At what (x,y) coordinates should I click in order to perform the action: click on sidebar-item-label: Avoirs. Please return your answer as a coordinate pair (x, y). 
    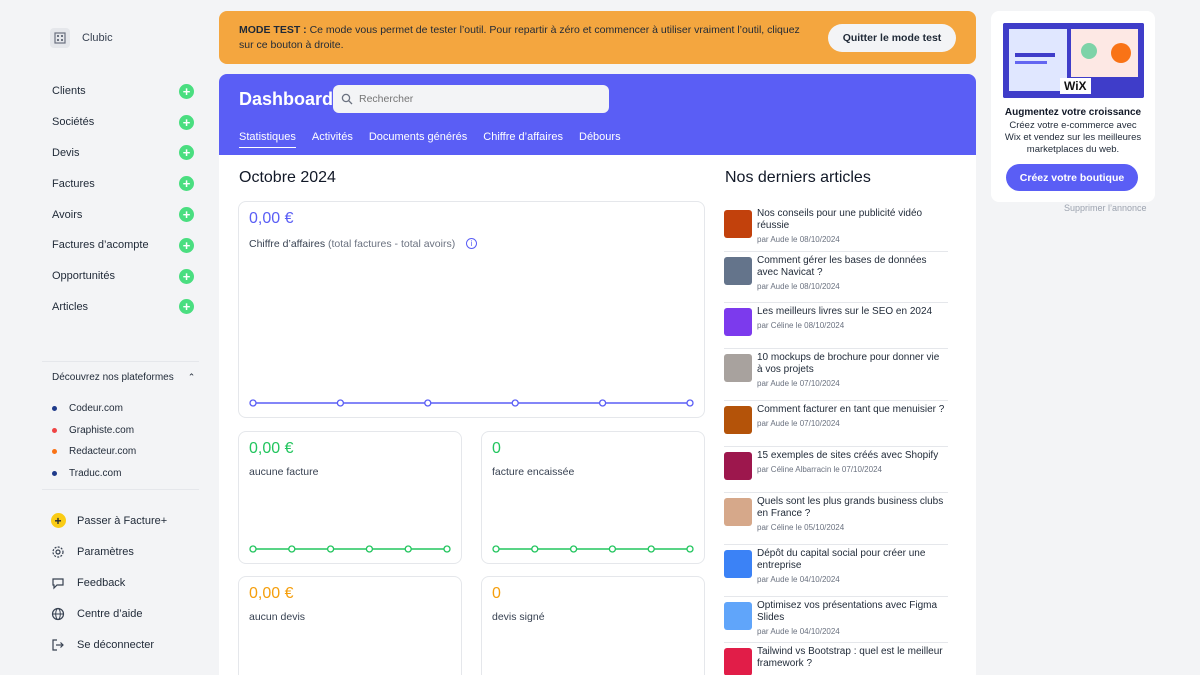
    Looking at the image, I should click on (67, 214).